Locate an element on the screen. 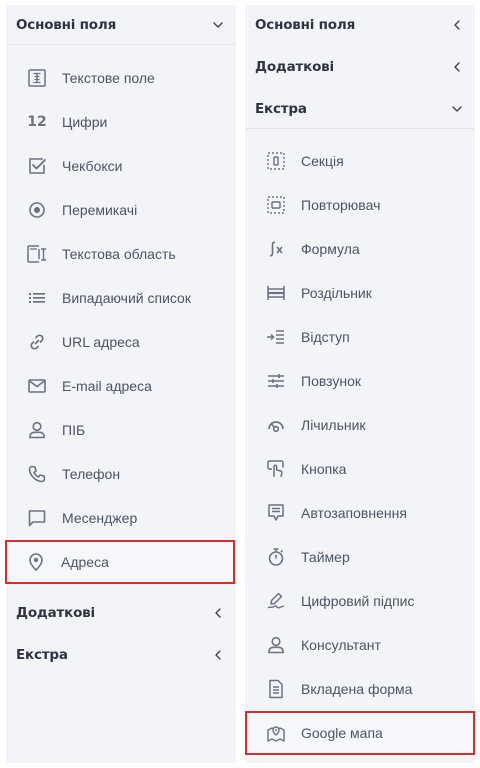 The height and width of the screenshot is (768, 480). field-label: Консультант is located at coordinates (341, 645).